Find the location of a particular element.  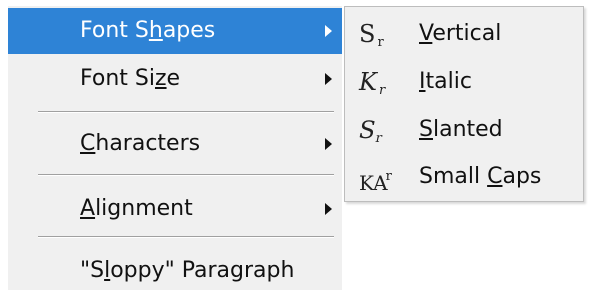

submenu-item-label: Slanted is located at coordinates (461, 129).